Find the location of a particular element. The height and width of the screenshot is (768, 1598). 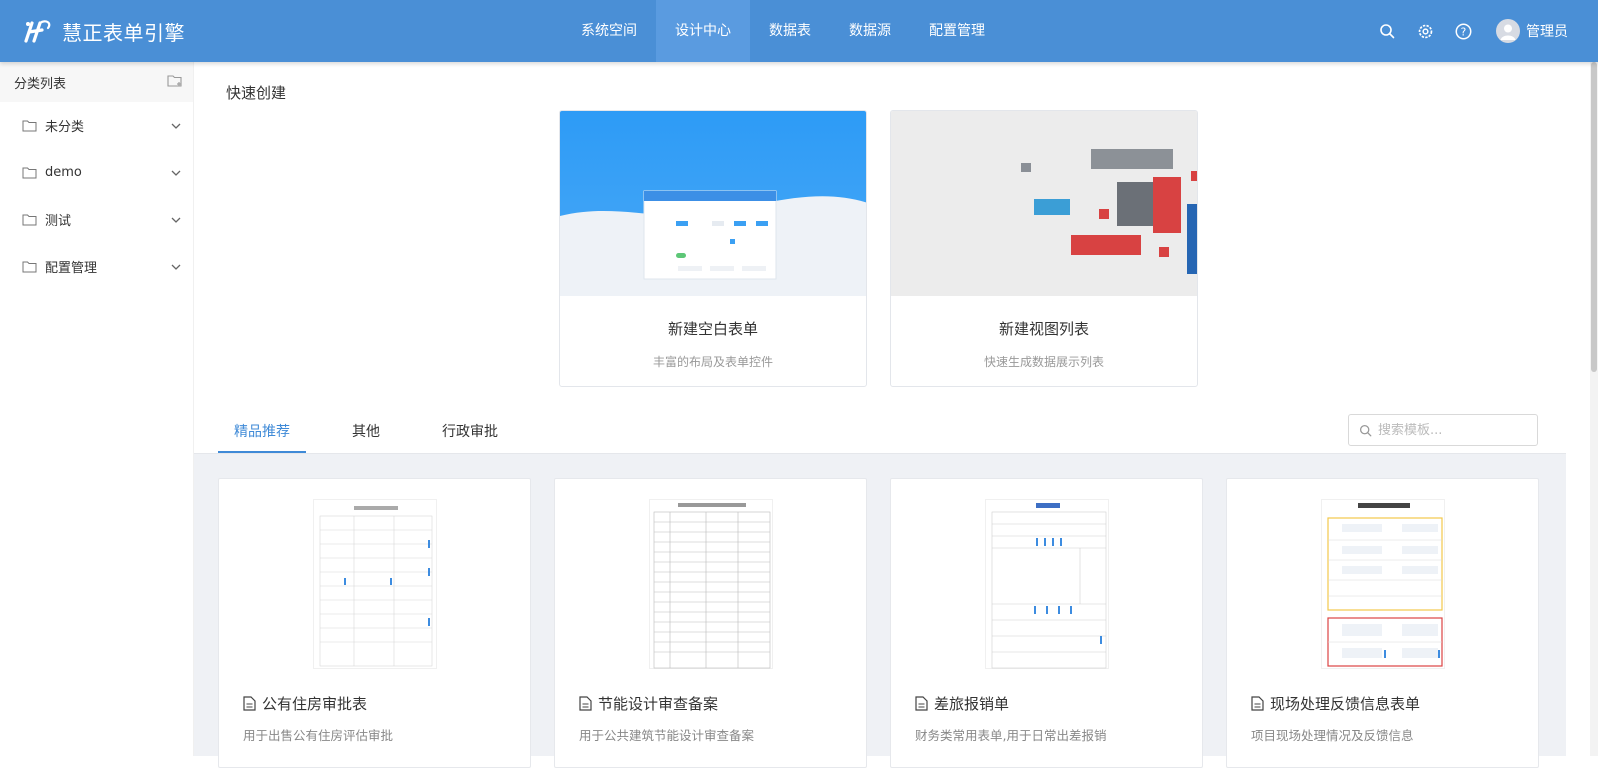

template-desc: 财务类常用表单,用于日常出差报销 is located at coordinates (1011, 735).